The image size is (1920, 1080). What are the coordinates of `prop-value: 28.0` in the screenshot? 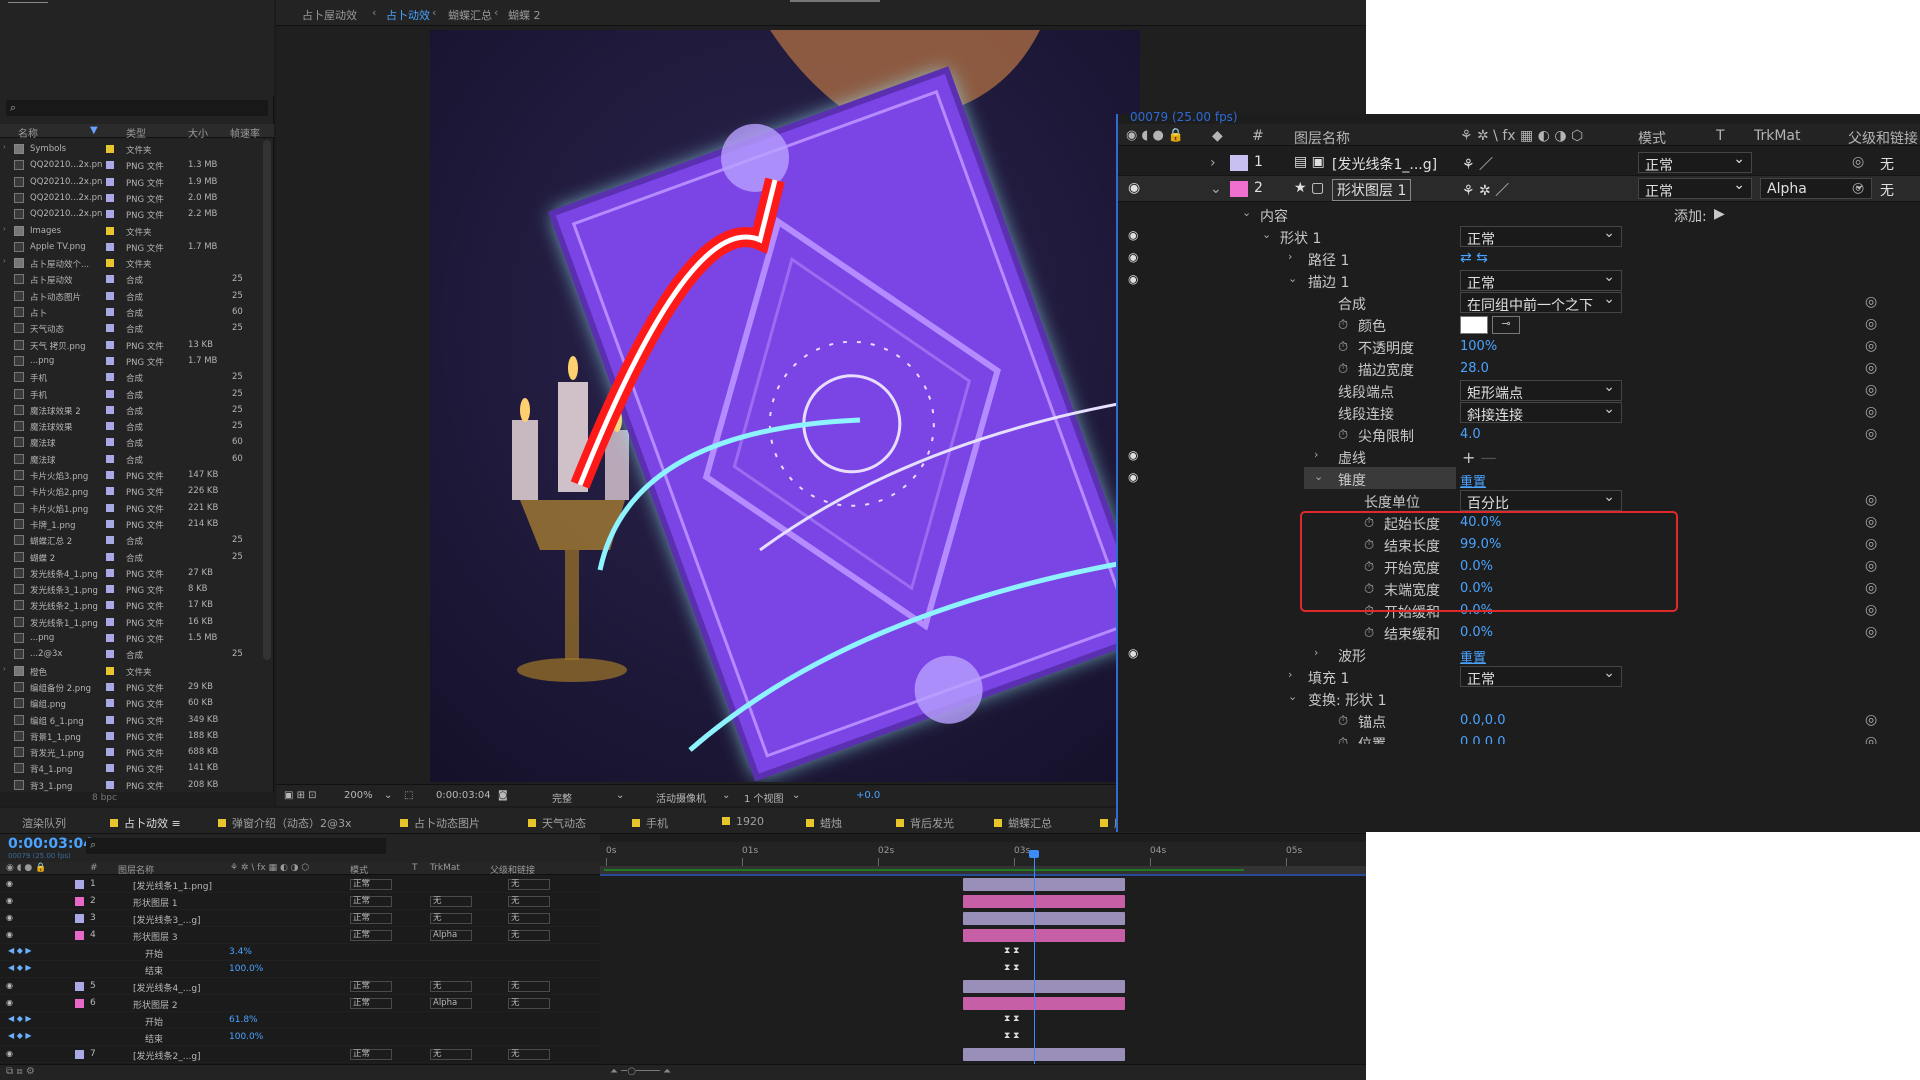 It's located at (1474, 368).